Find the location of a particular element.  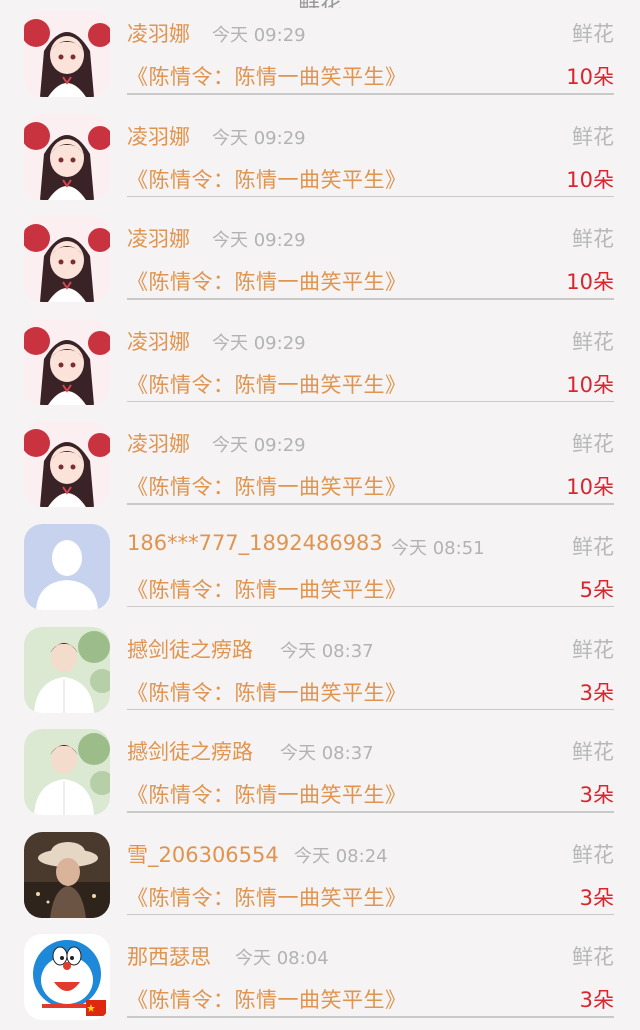

doraemon-avatar is located at coordinates (67, 977).